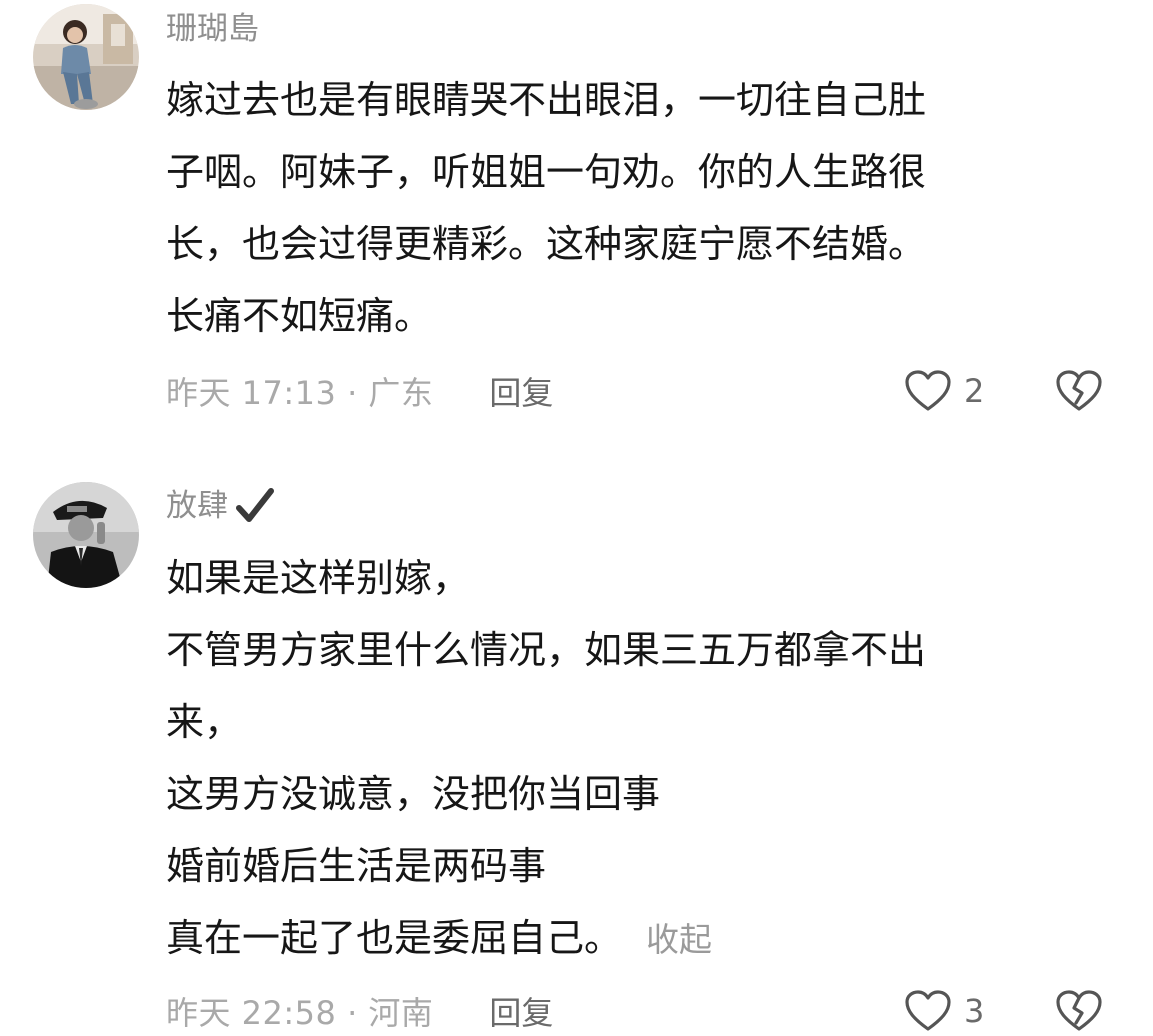 This screenshot has width=1153, height=1036. I want to click on comment-line-text: 真在一起了也是委屈自己。, so click(394, 938).